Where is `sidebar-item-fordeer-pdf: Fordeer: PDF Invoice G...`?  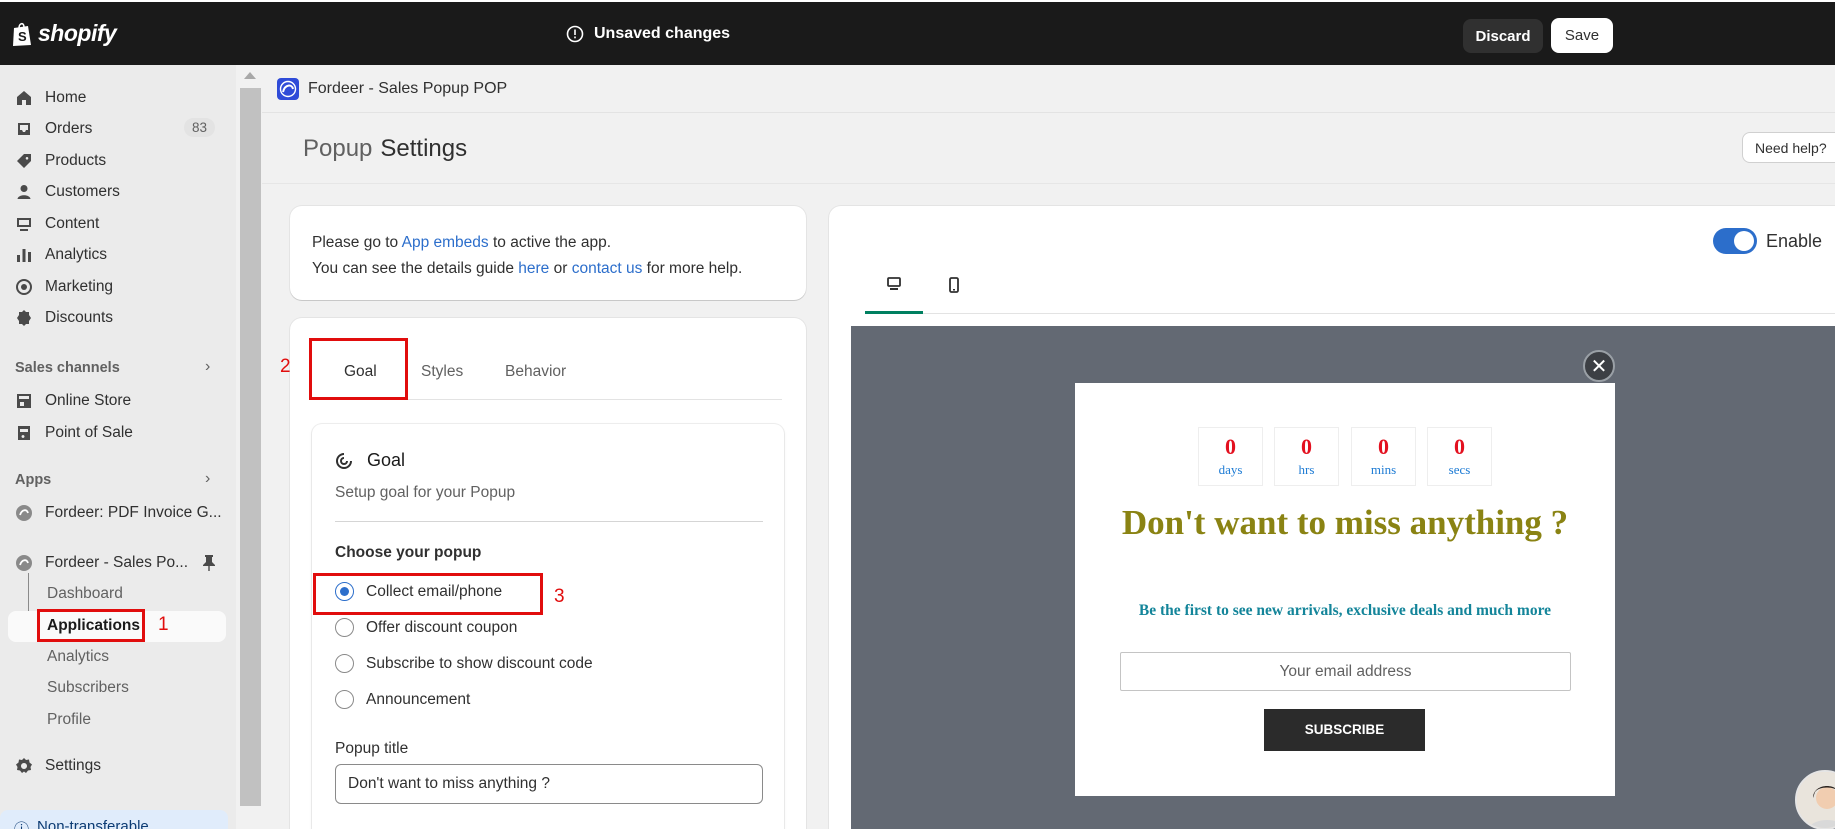 sidebar-item-fordeer-pdf: Fordeer: PDF Invoice G... is located at coordinates (118, 513).